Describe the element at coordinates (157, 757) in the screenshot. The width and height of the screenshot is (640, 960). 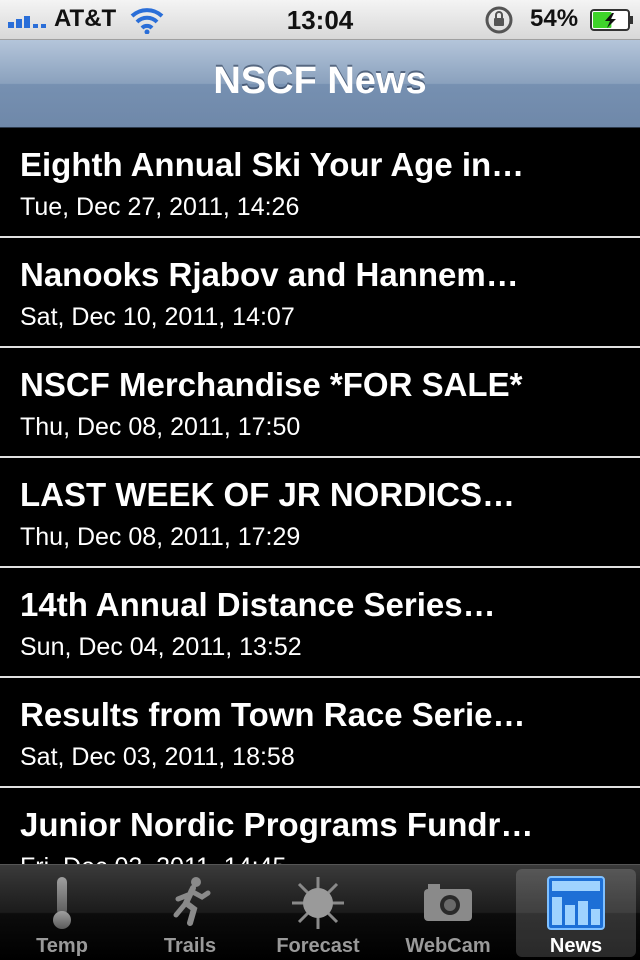
I see `news-item-date: Sat, Dec 03, 2011, 18:58` at that location.